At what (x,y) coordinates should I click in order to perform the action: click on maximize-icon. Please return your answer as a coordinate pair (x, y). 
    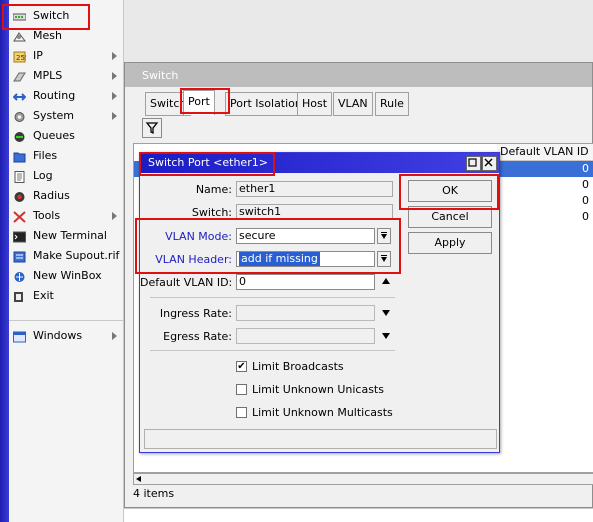
    Looking at the image, I should click on (472, 162).